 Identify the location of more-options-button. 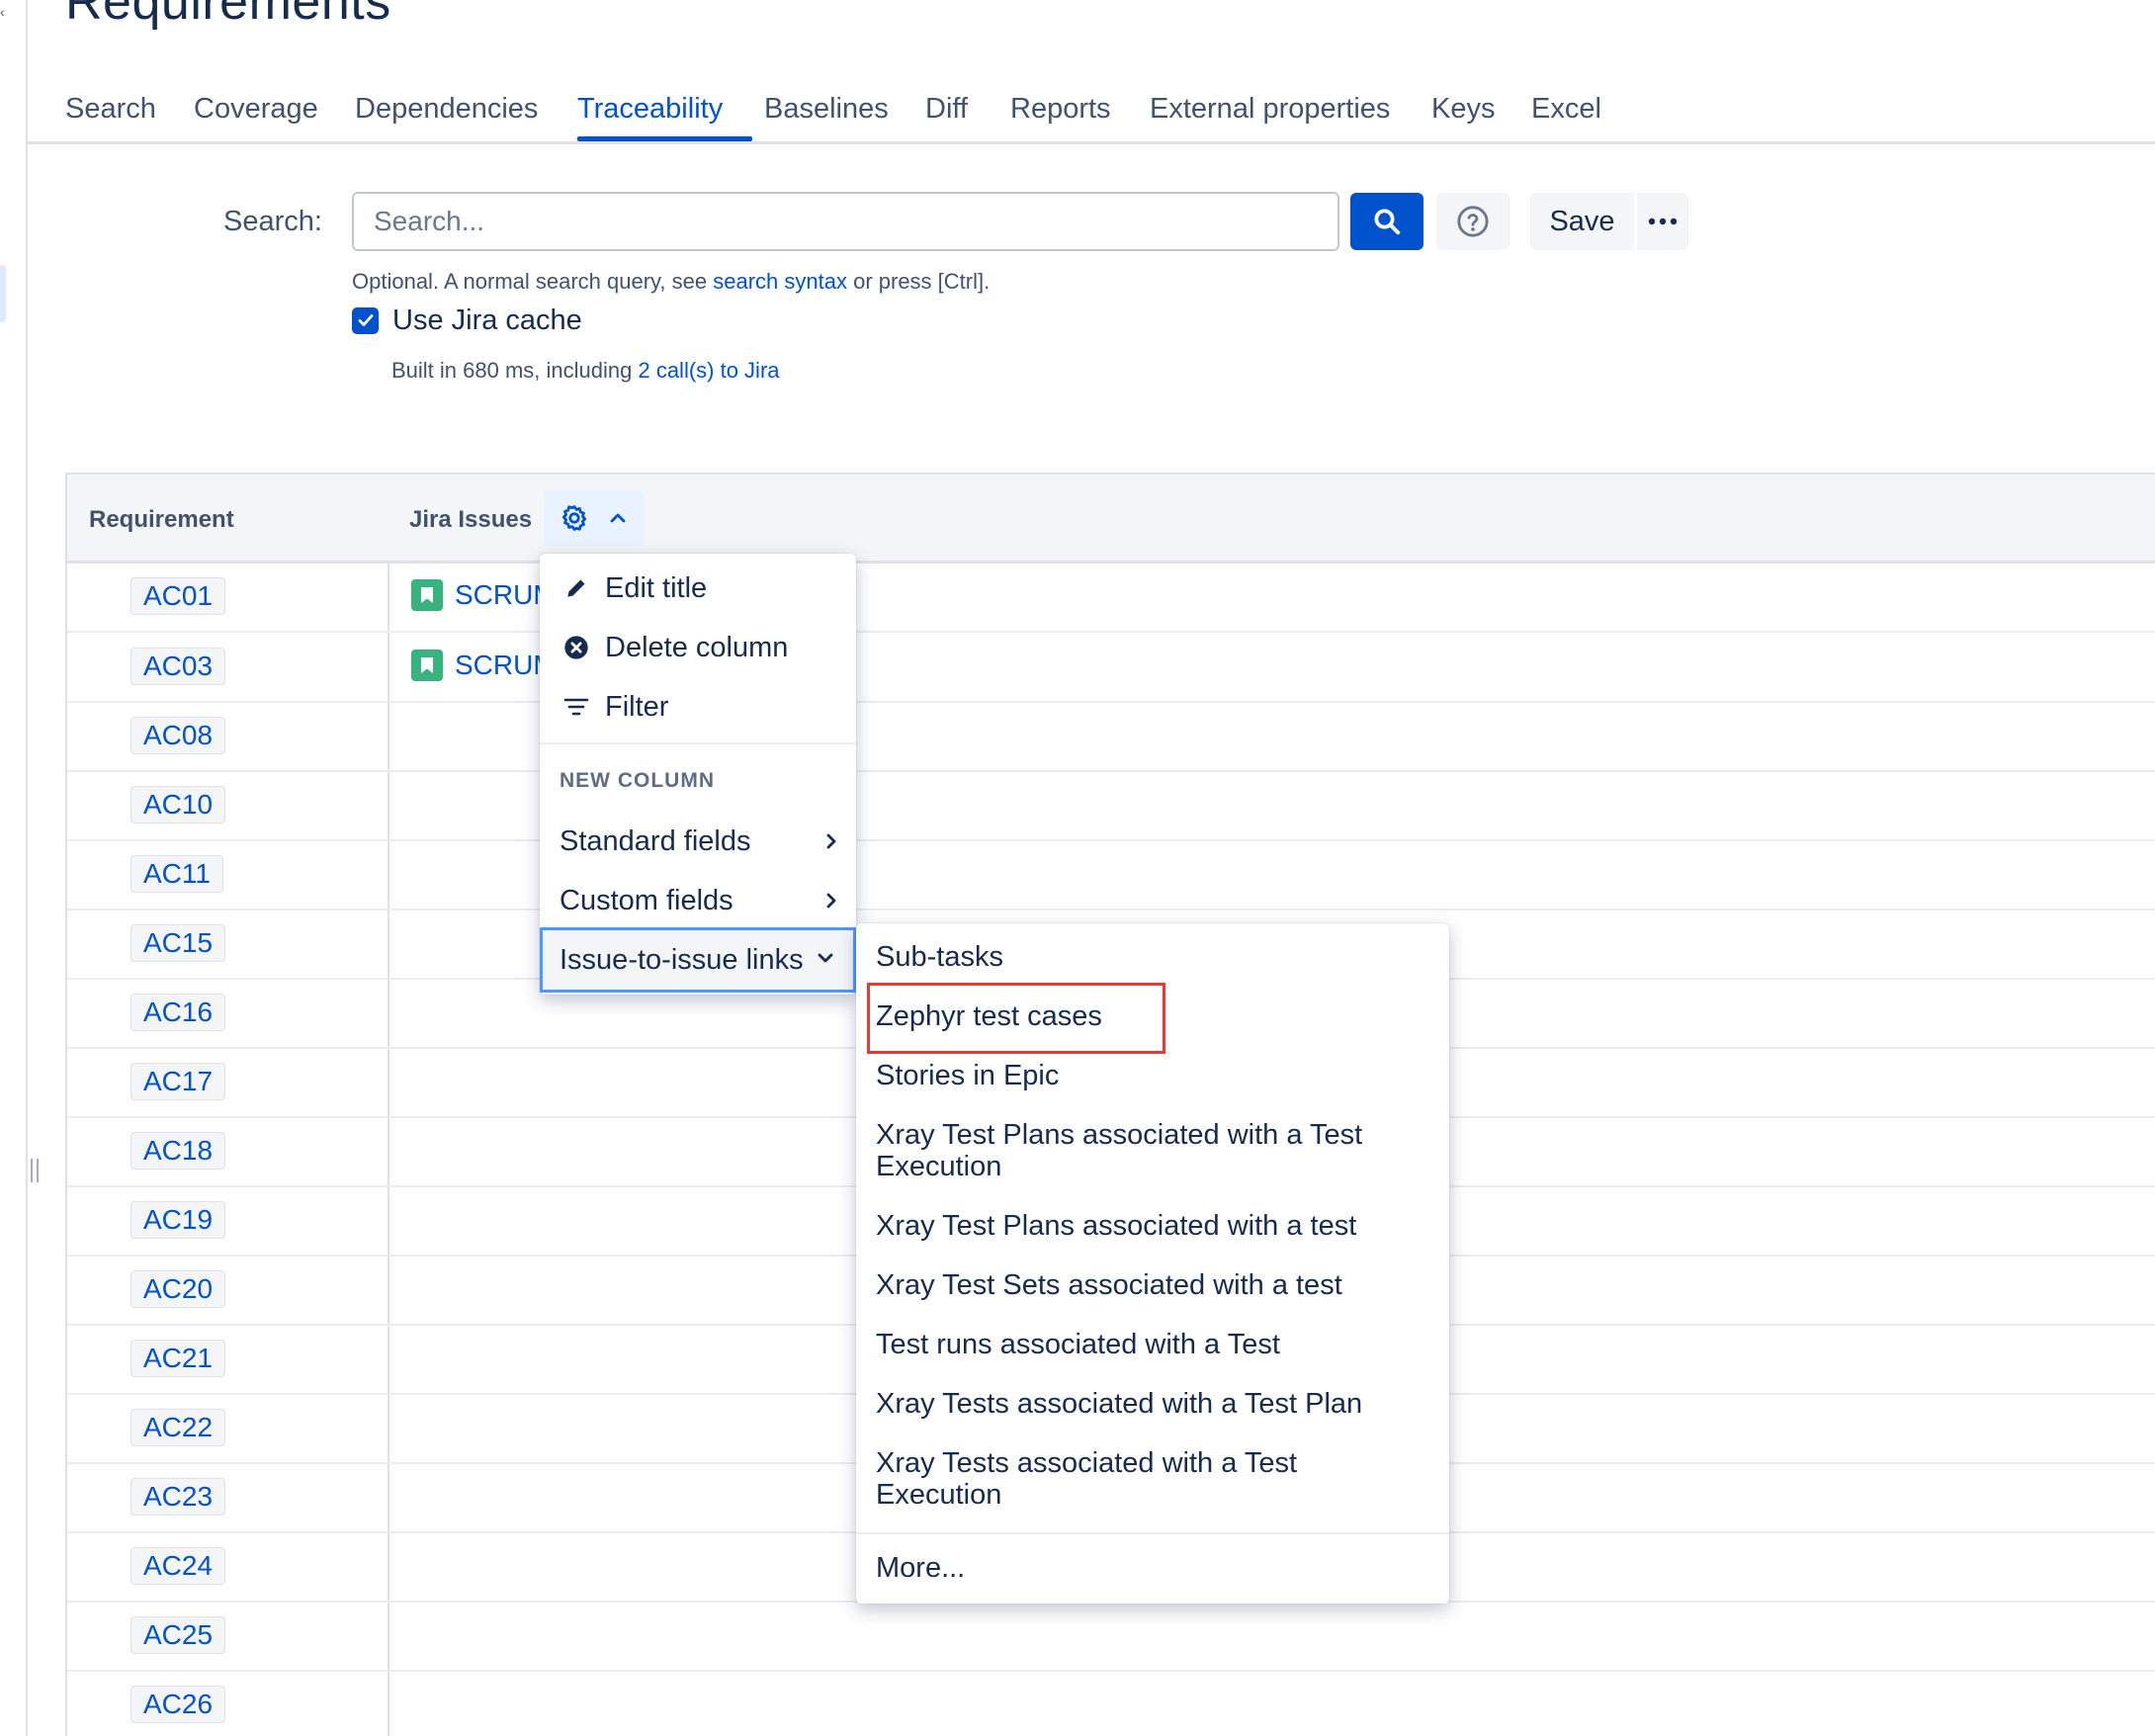
(1662, 221).